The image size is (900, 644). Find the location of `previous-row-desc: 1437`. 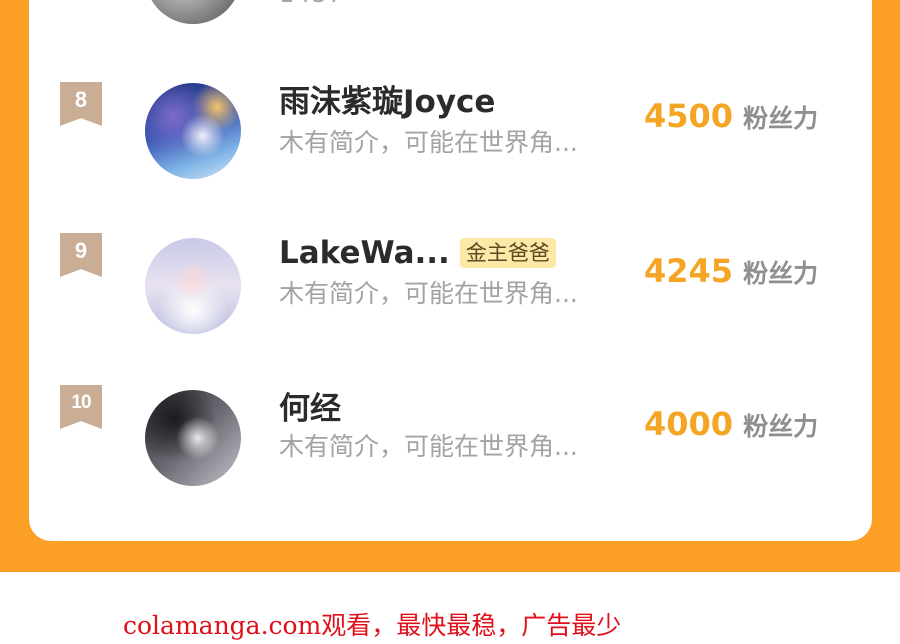

previous-row-desc: 1437 is located at coordinates (311, 4).